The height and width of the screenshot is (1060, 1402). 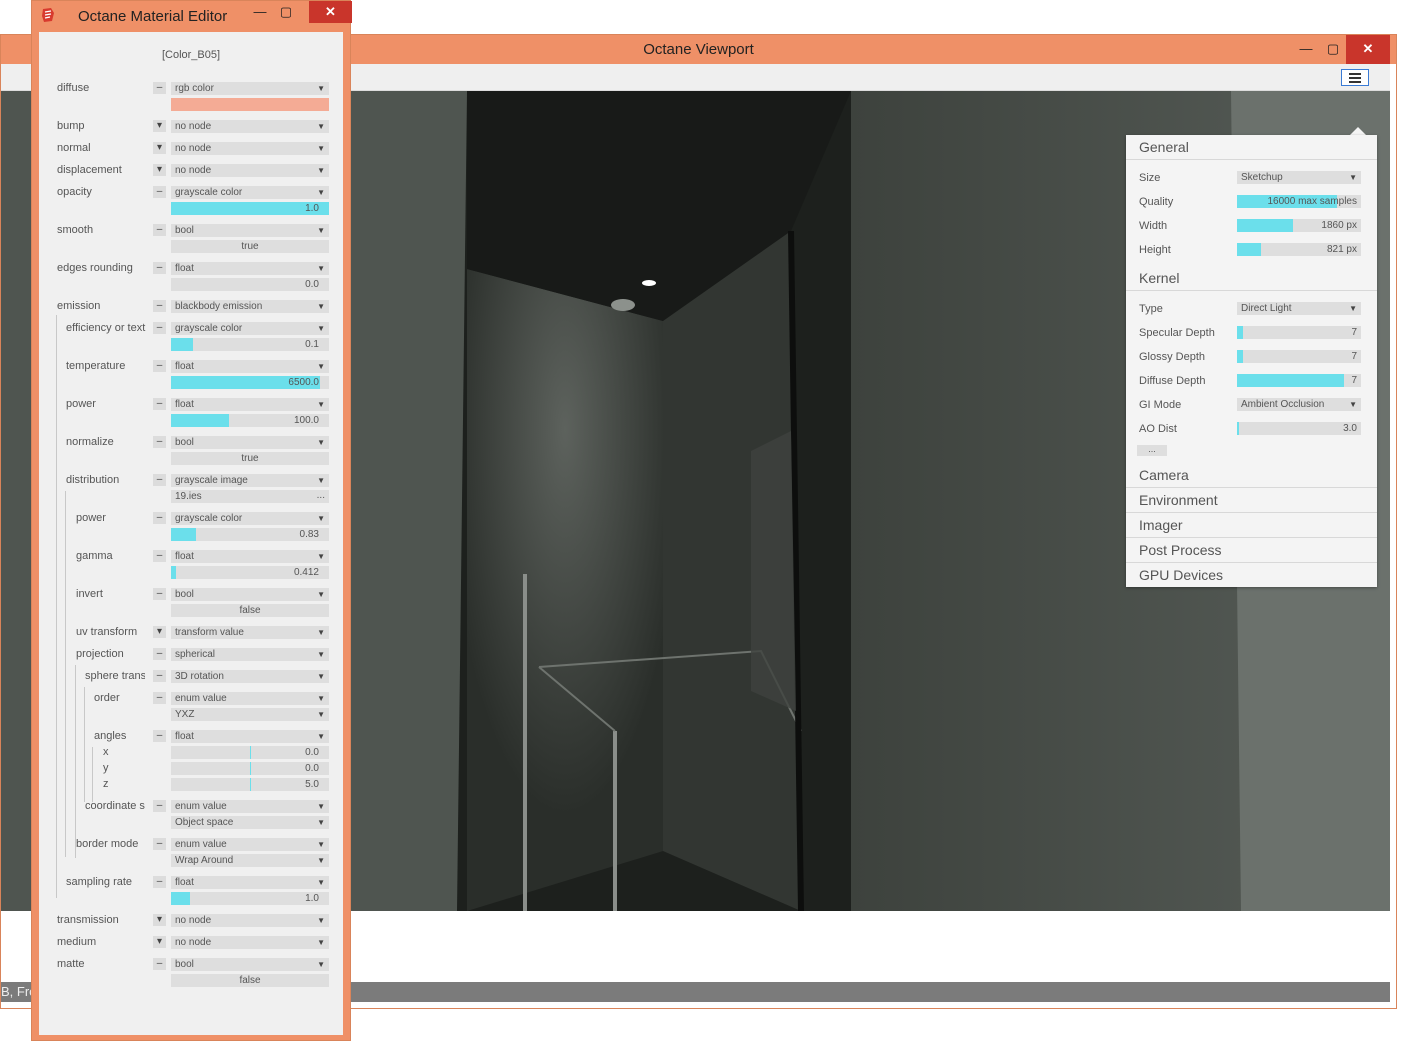 What do you see at coordinates (250, 518) in the screenshot?
I see `distribution-power-type-dropdown: grayscale color ▼` at bounding box center [250, 518].